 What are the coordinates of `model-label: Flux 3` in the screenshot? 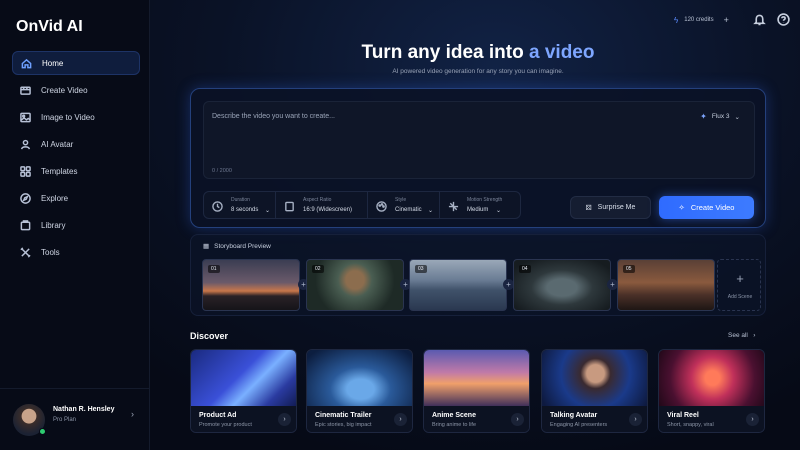 It's located at (720, 116).